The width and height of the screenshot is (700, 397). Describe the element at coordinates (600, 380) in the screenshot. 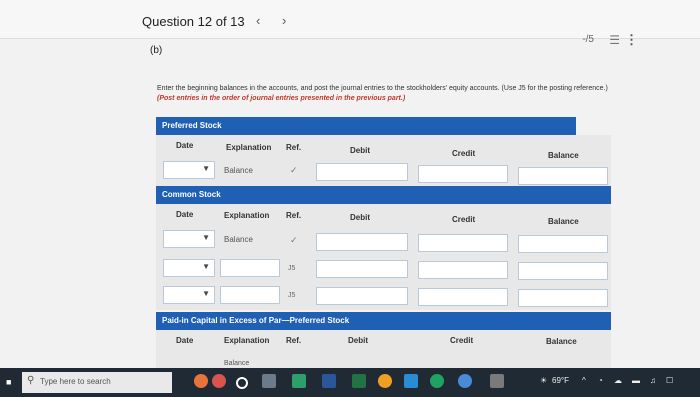

I see `network-icon: ◔` at that location.